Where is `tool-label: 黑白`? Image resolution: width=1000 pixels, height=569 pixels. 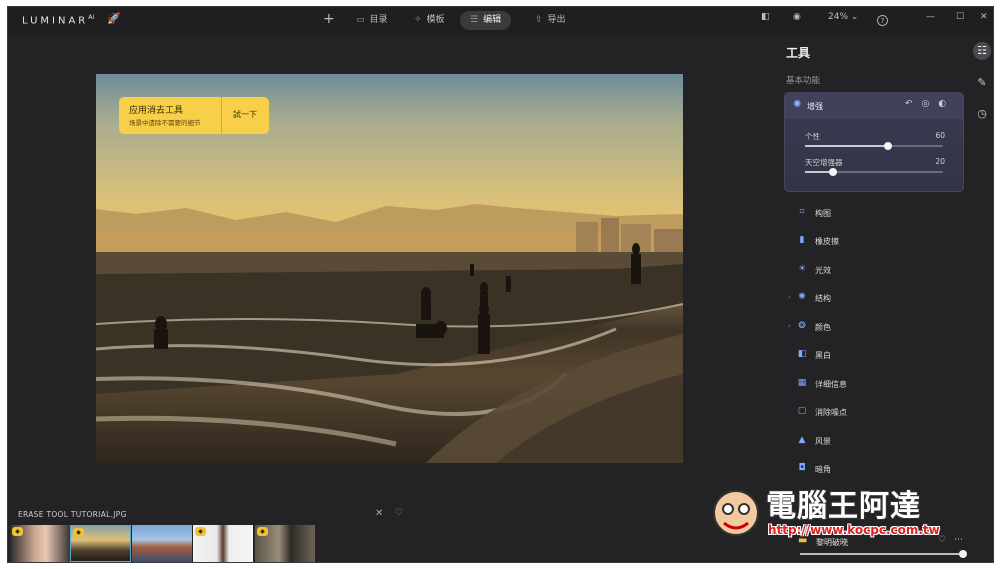 tool-label: 黑白 is located at coordinates (823, 355).